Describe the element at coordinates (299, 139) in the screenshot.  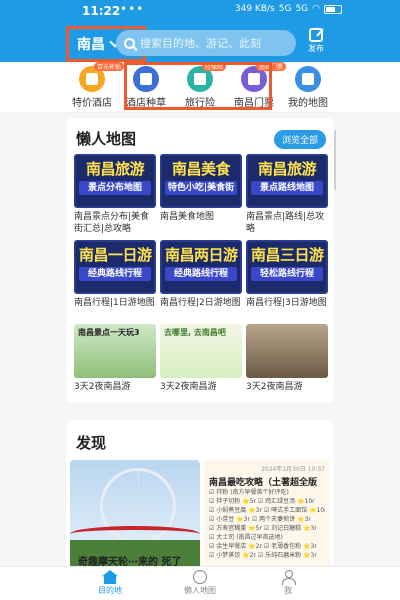
I see `browse-all-button: 浏览全部` at that location.